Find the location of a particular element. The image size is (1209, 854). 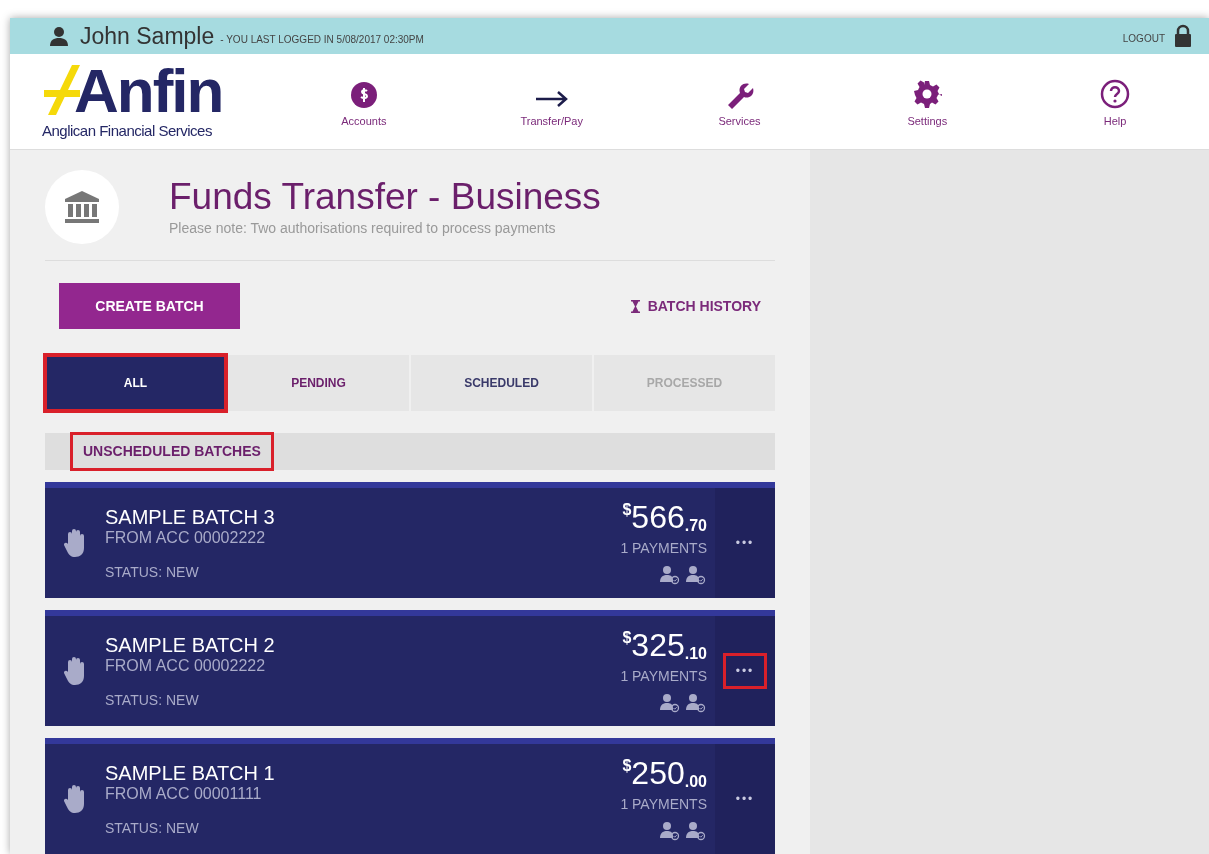

lock-icon is located at coordinates (1183, 36).